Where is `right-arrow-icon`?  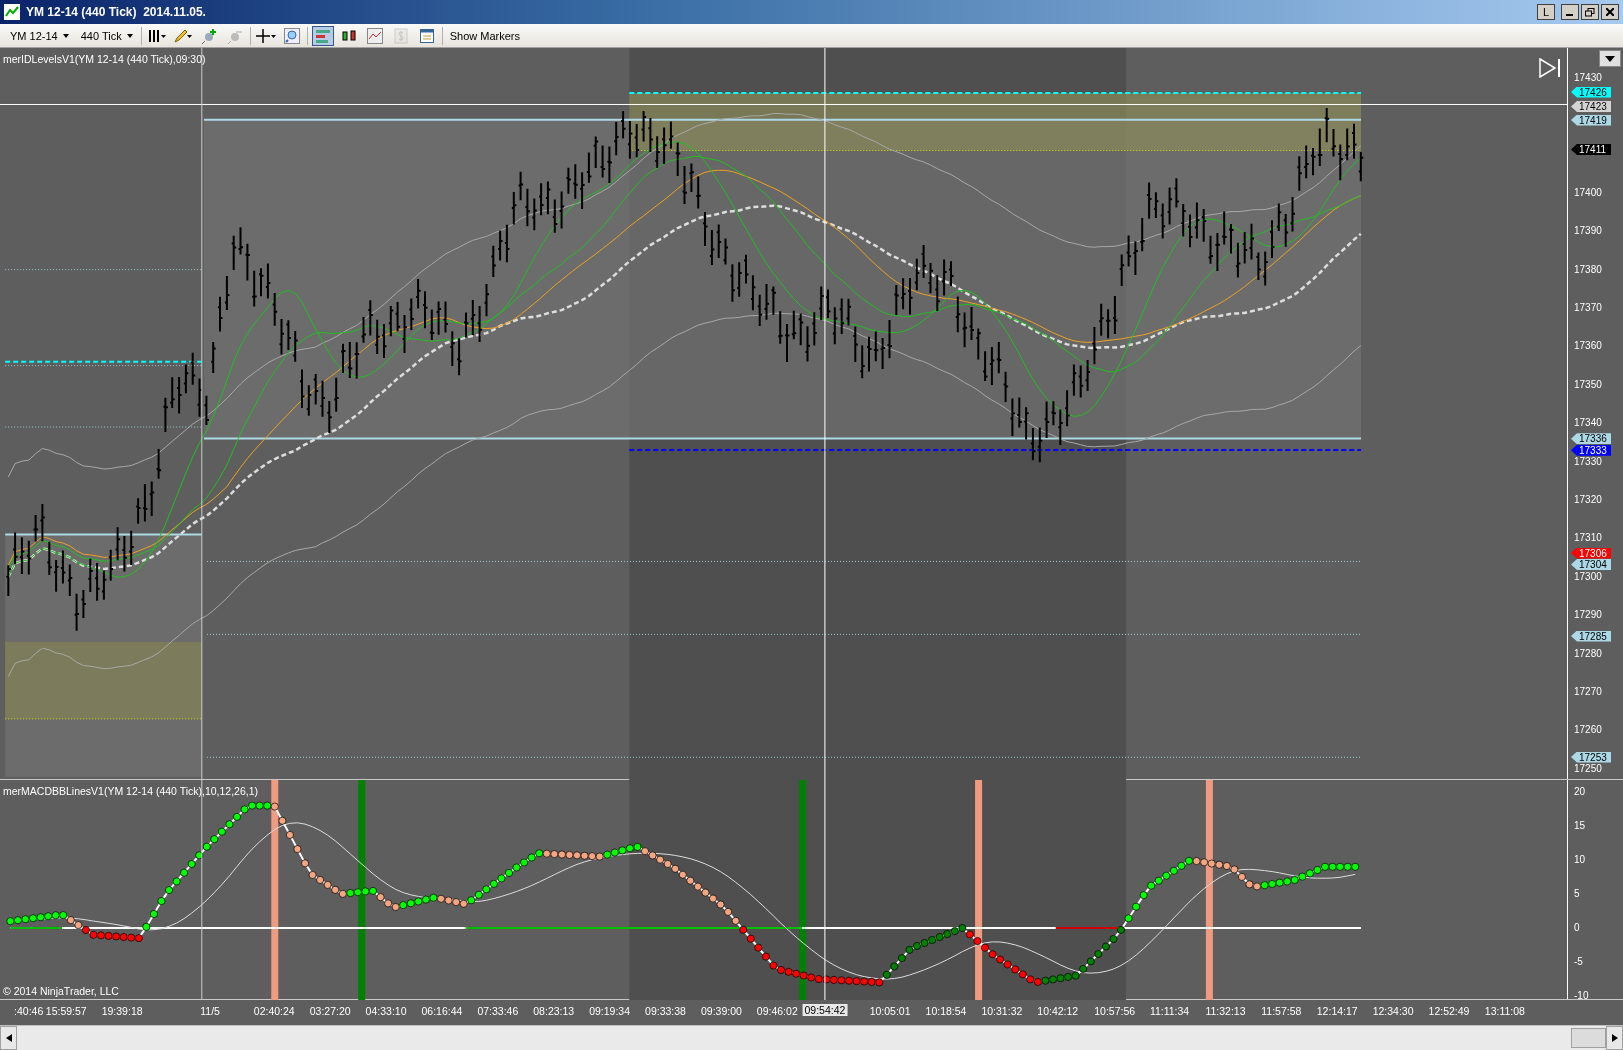
right-arrow-icon is located at coordinates (1614, 1038).